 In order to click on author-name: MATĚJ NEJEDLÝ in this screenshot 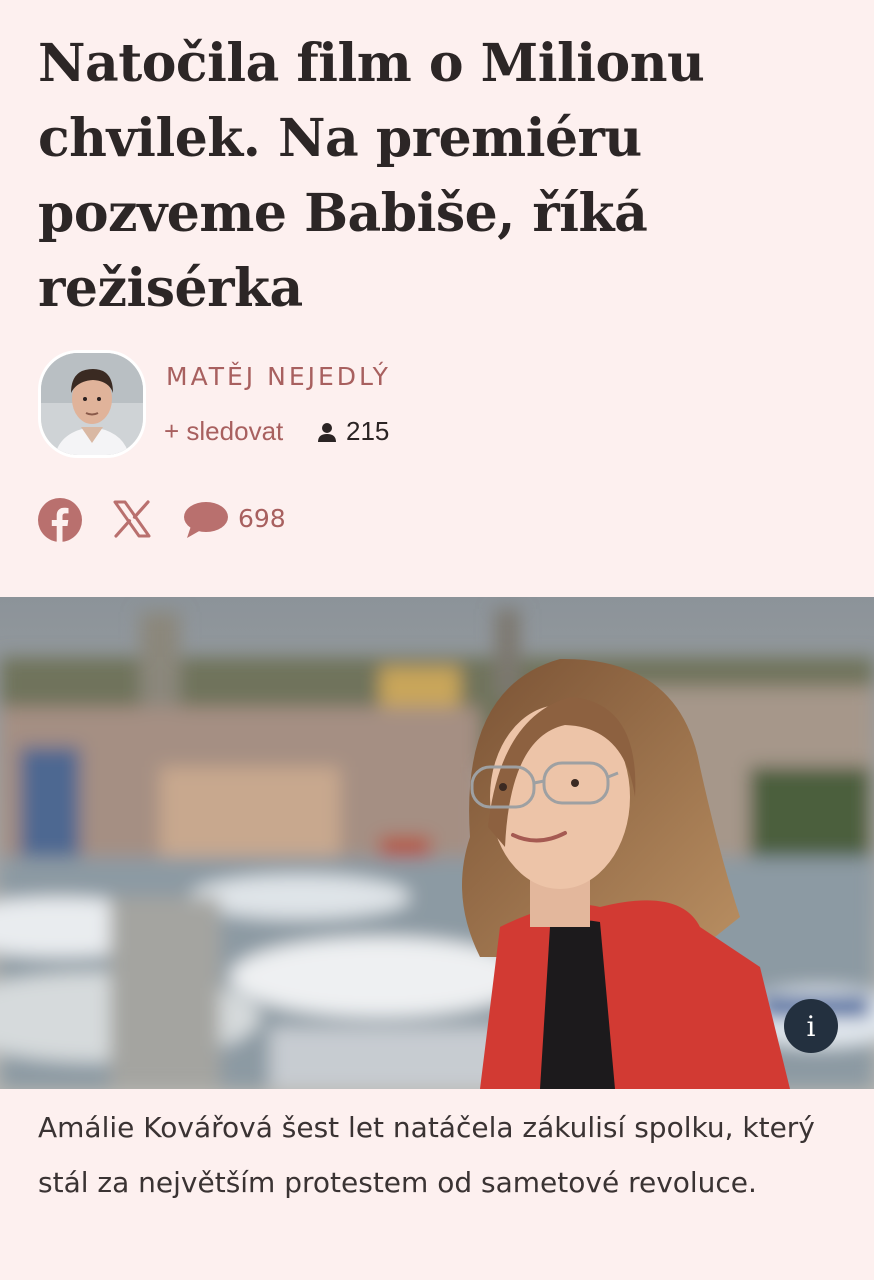, I will do `click(278, 376)`.